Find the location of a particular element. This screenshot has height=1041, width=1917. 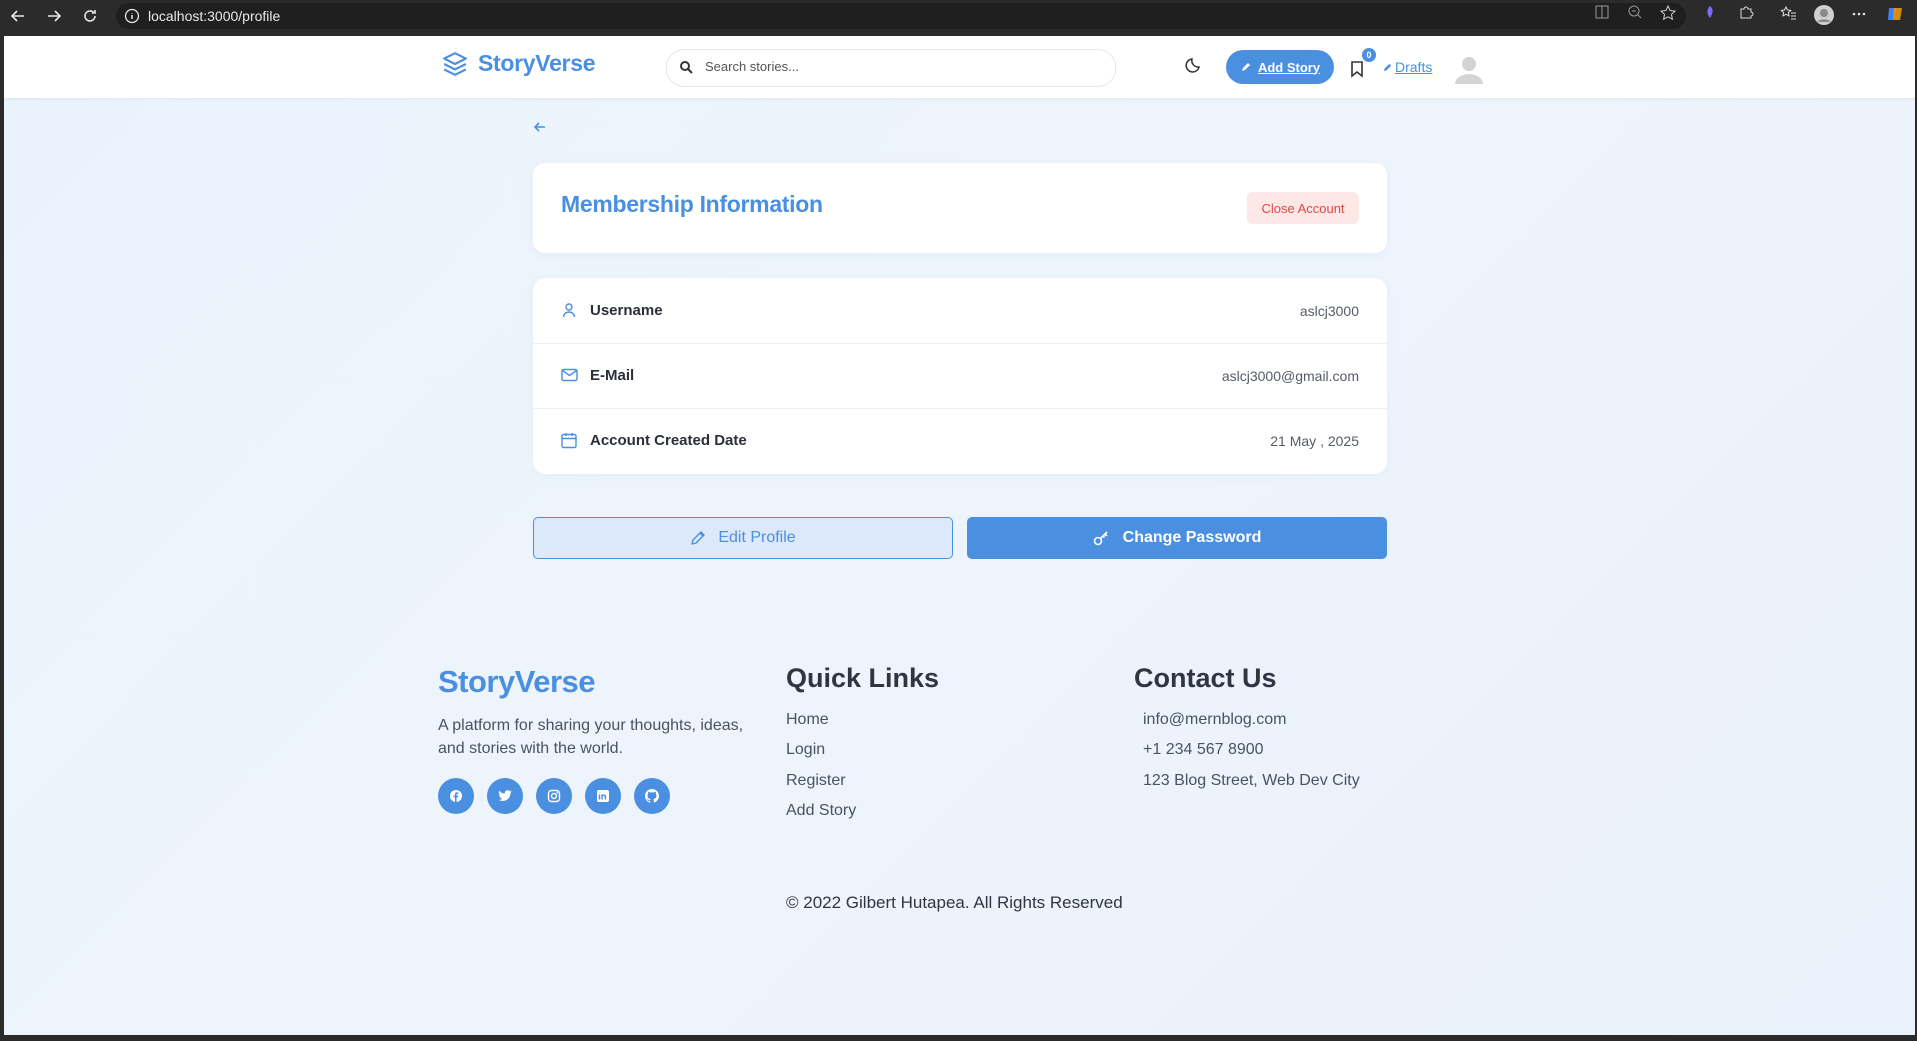

address-bar: localhost:3000/profile is located at coordinates (901, 16).